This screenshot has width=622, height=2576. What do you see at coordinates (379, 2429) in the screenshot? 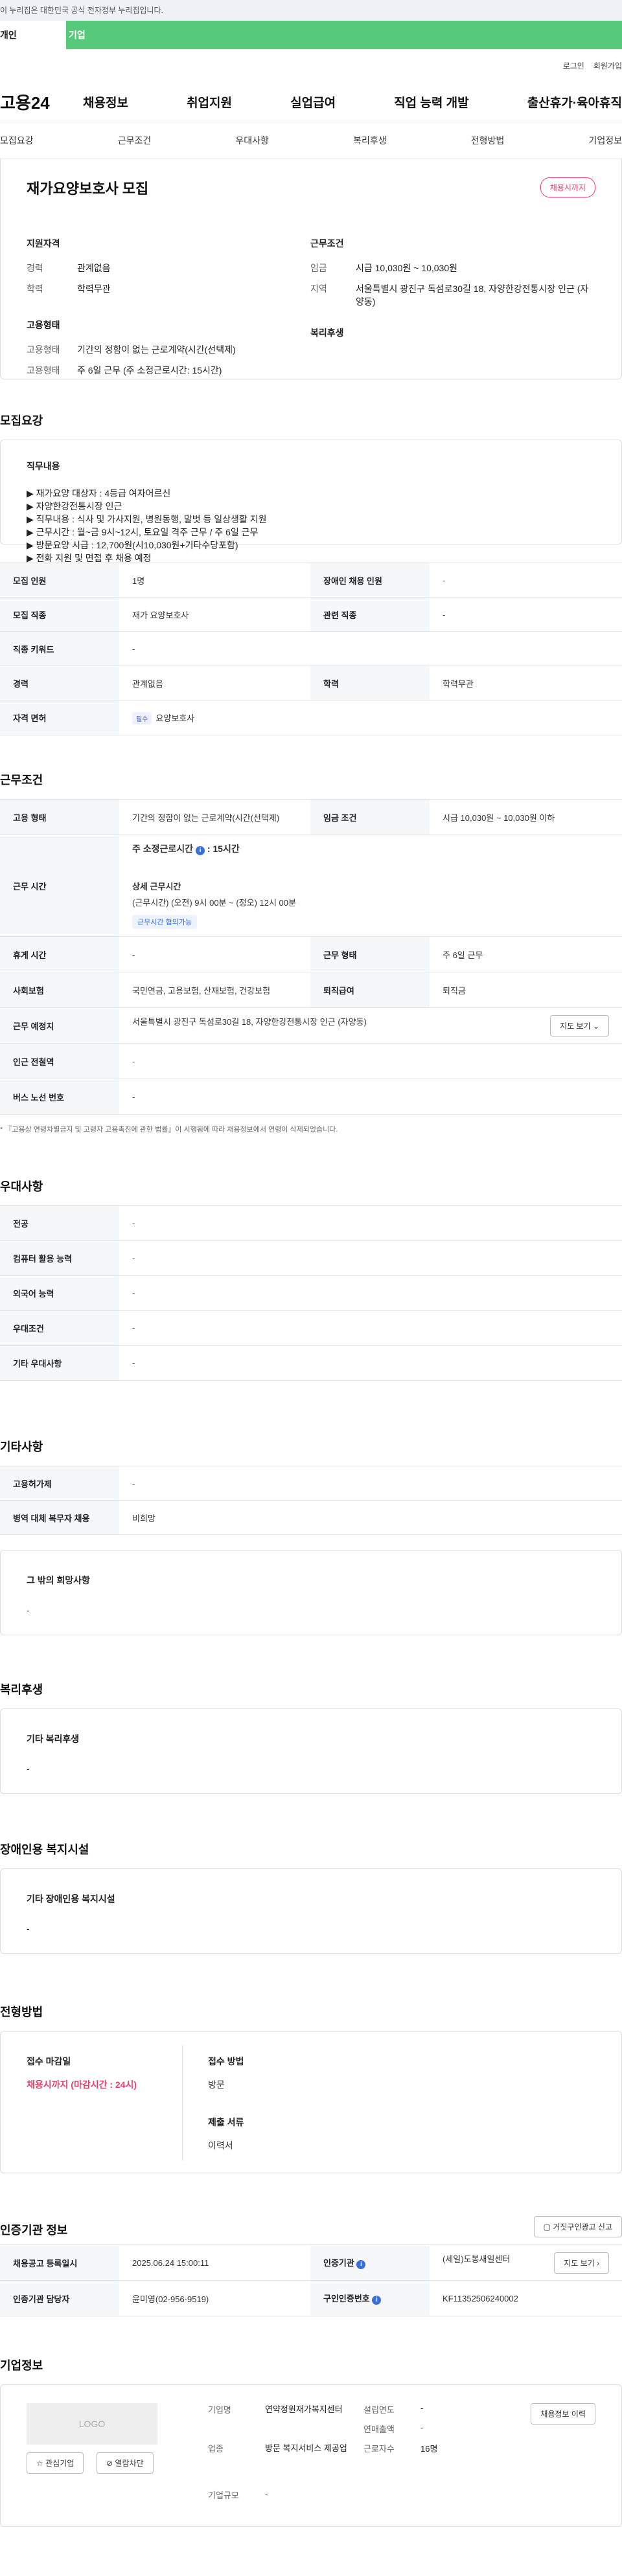
I see `label: 연매출액` at bounding box center [379, 2429].